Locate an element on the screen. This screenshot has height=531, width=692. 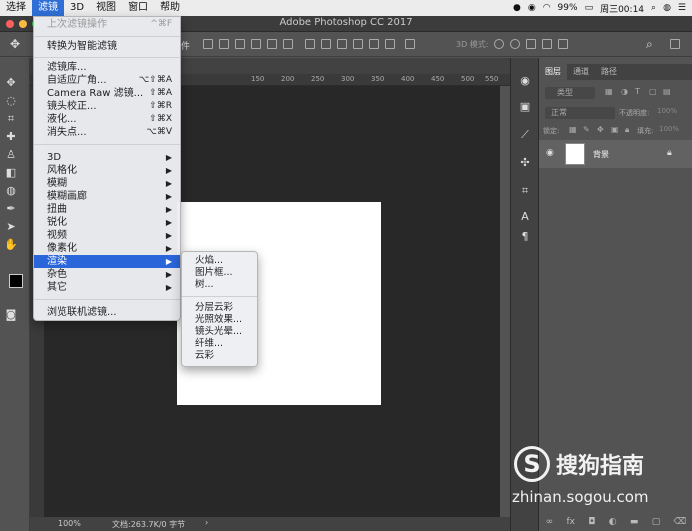
battery-icon: ▭ is located at coordinates (589, 8).